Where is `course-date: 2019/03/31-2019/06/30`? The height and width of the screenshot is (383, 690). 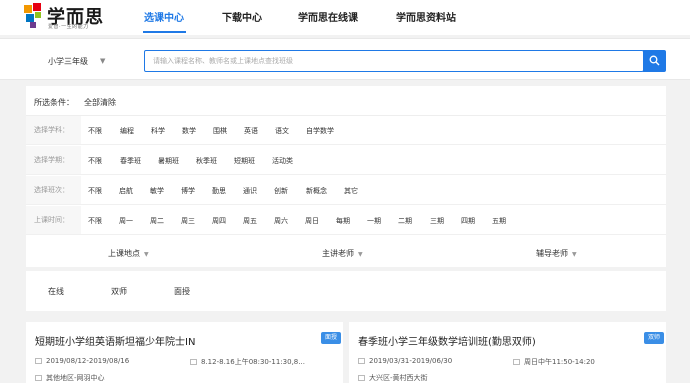 course-date: 2019/03/31-2019/06/30 is located at coordinates (405, 361).